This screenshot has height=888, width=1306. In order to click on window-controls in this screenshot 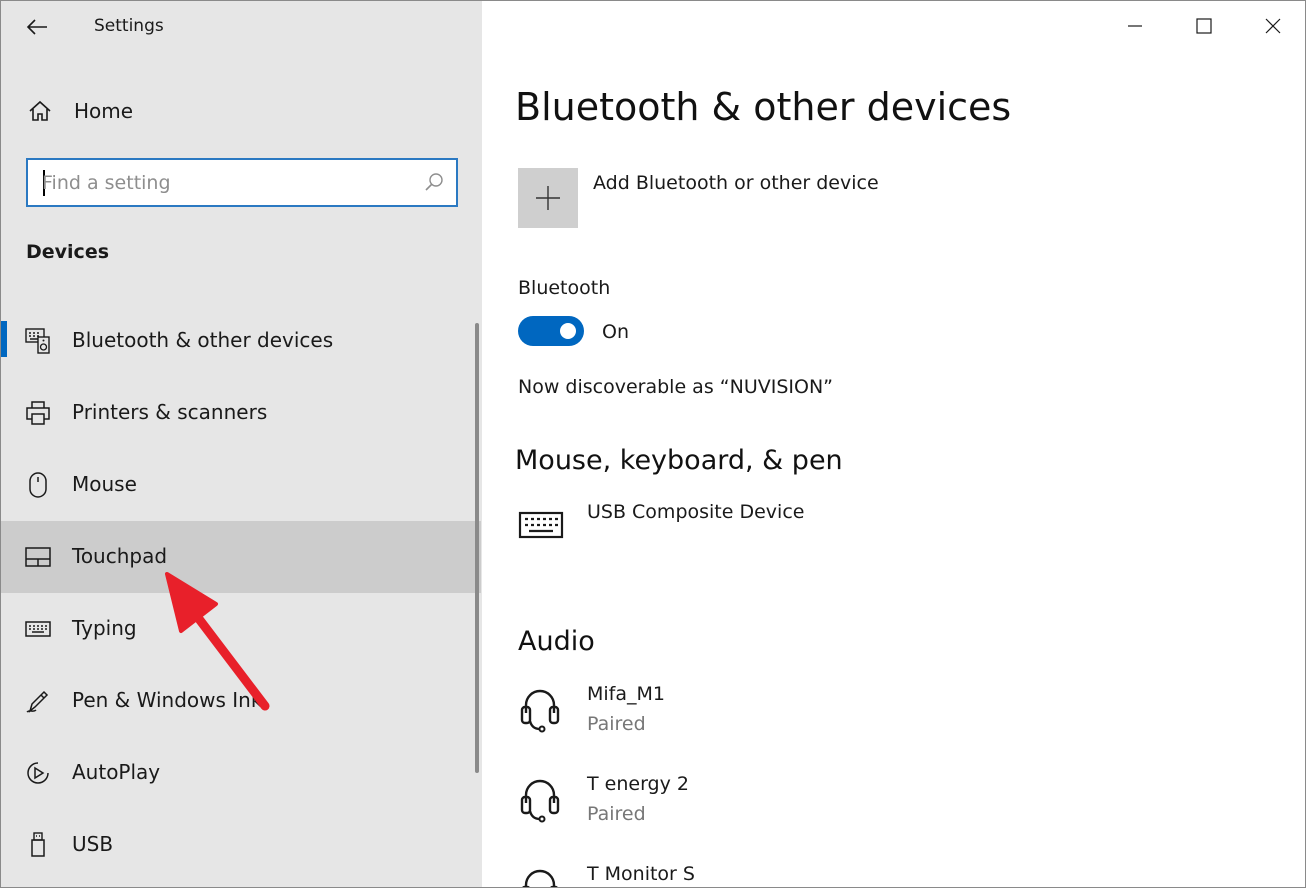, I will do `click(1202, 26)`.